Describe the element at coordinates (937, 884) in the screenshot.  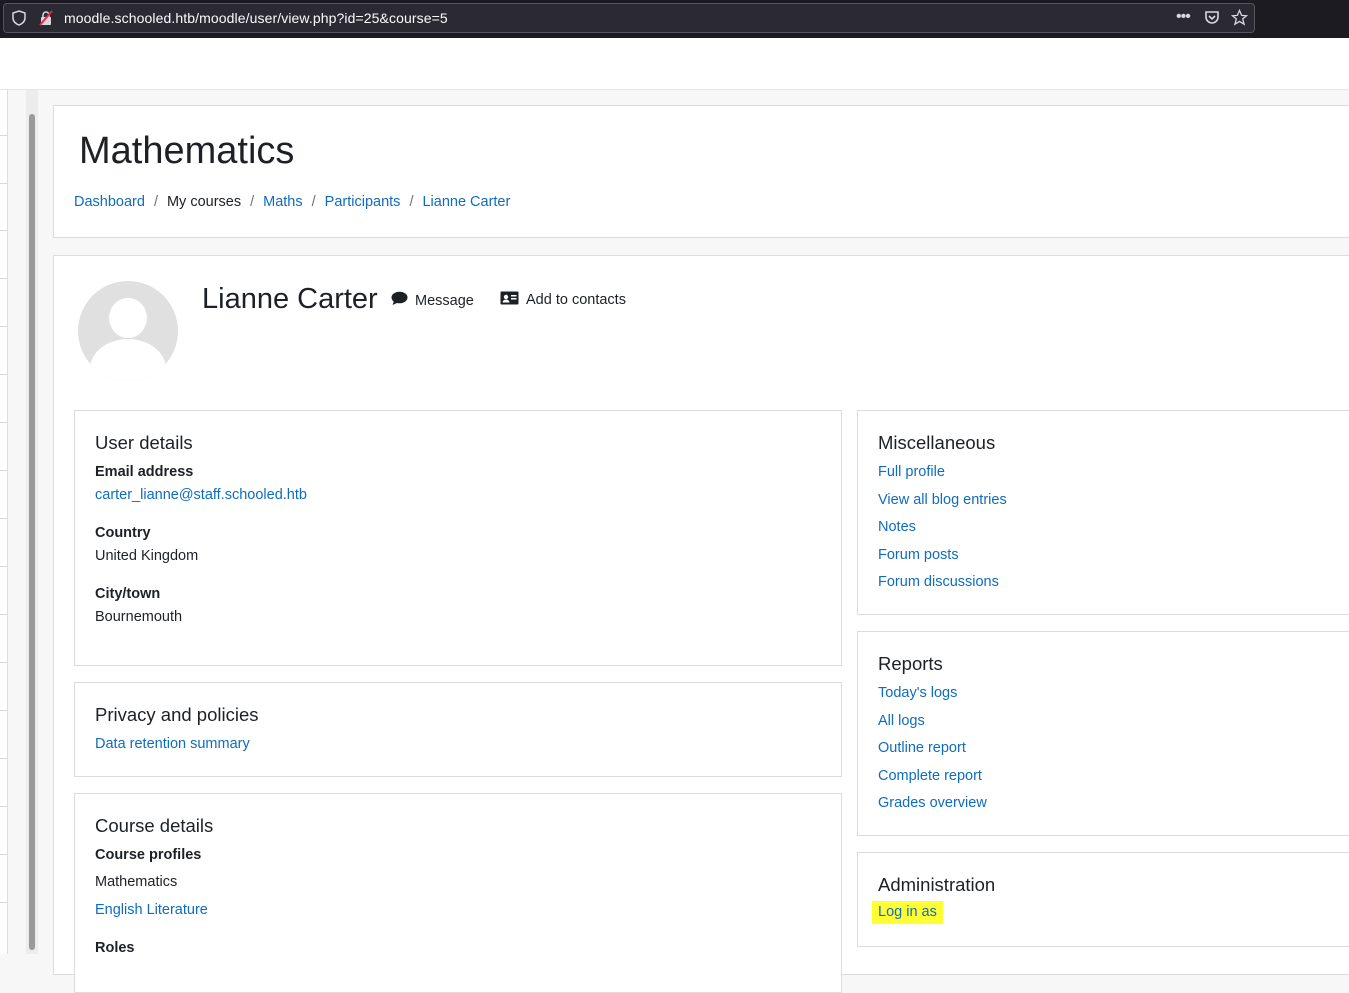
I see `section-title: Administration` at that location.